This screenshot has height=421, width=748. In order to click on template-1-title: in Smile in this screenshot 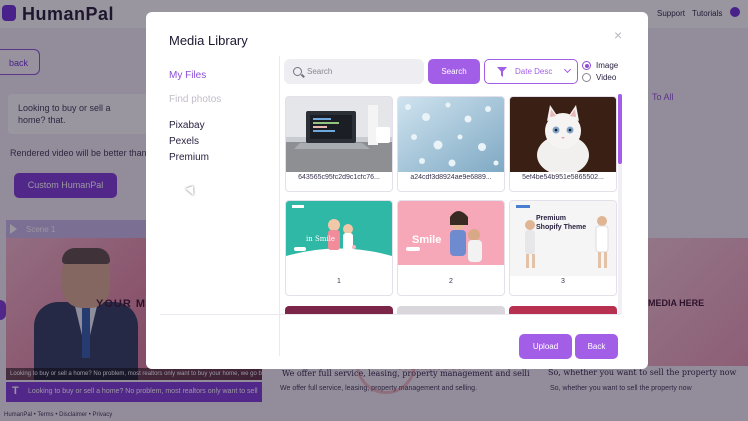, I will do `click(321, 239)`.